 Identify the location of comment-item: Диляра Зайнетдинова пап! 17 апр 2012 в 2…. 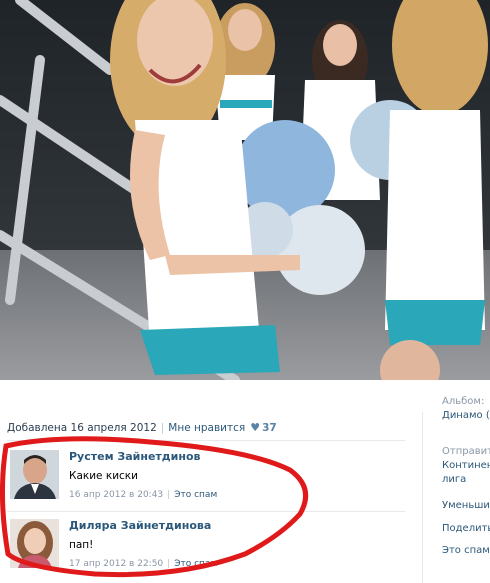
(206, 547).